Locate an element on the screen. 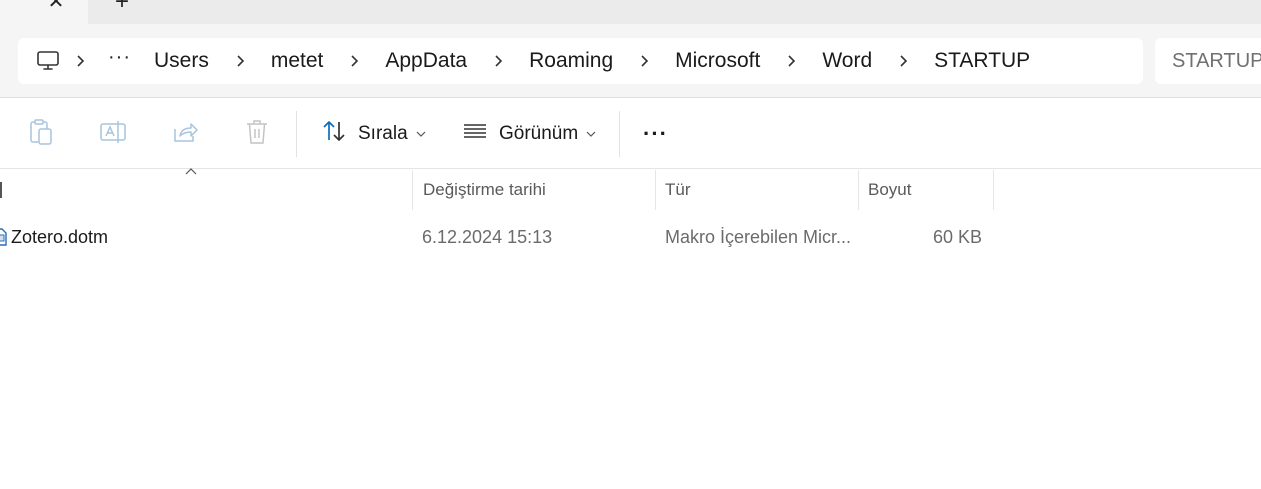  rename-icon is located at coordinates (113, 134).